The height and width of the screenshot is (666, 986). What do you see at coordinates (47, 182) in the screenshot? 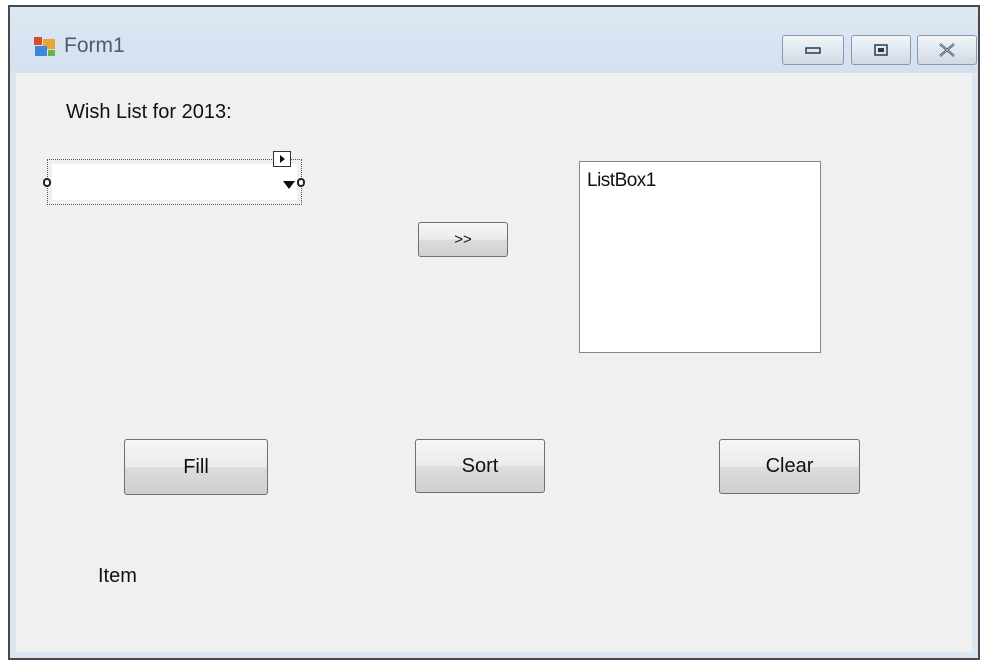
I see `resize-handle-left` at bounding box center [47, 182].